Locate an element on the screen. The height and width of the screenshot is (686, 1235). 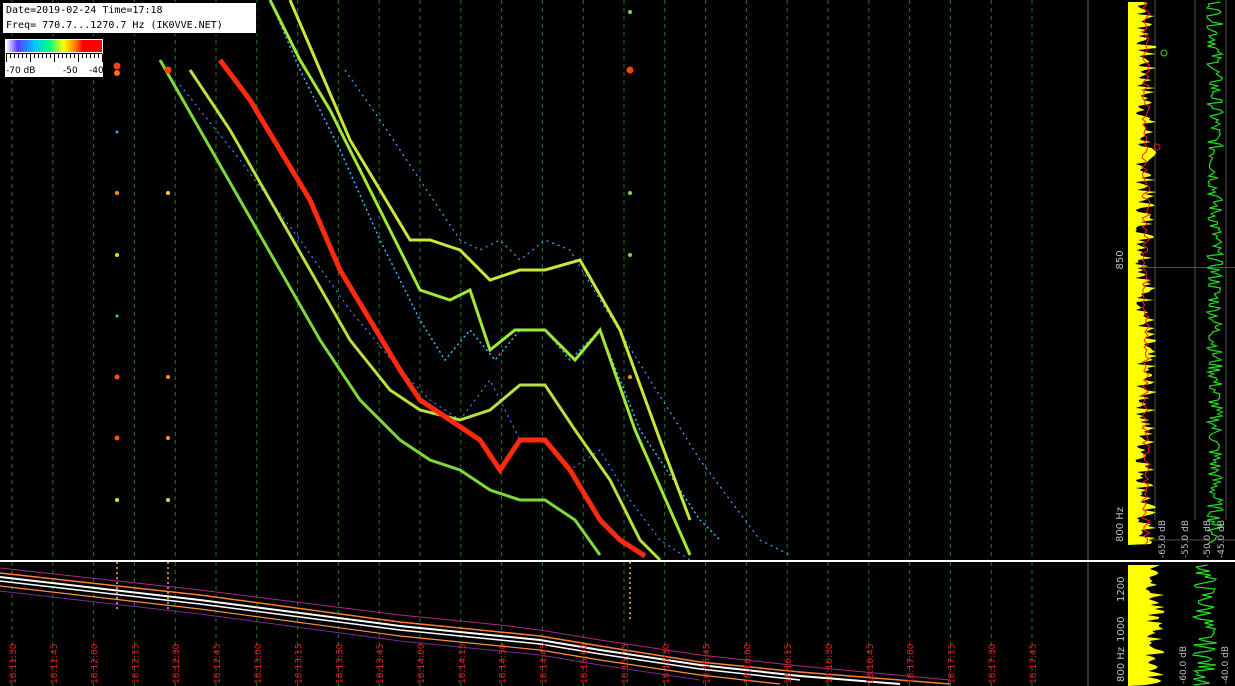
time-tick-label: 18:12:15 is located at coordinates (136, 664).